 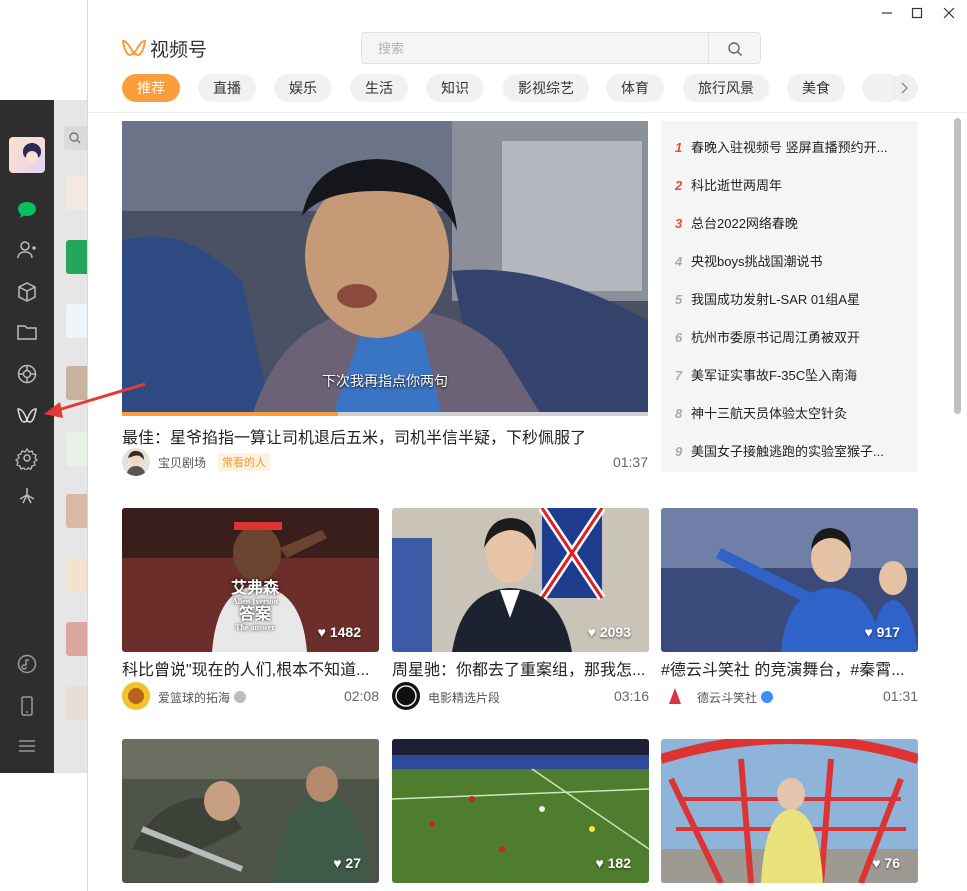 What do you see at coordinates (27, 436) in the screenshot?
I see `wechat-sidebar` at bounding box center [27, 436].